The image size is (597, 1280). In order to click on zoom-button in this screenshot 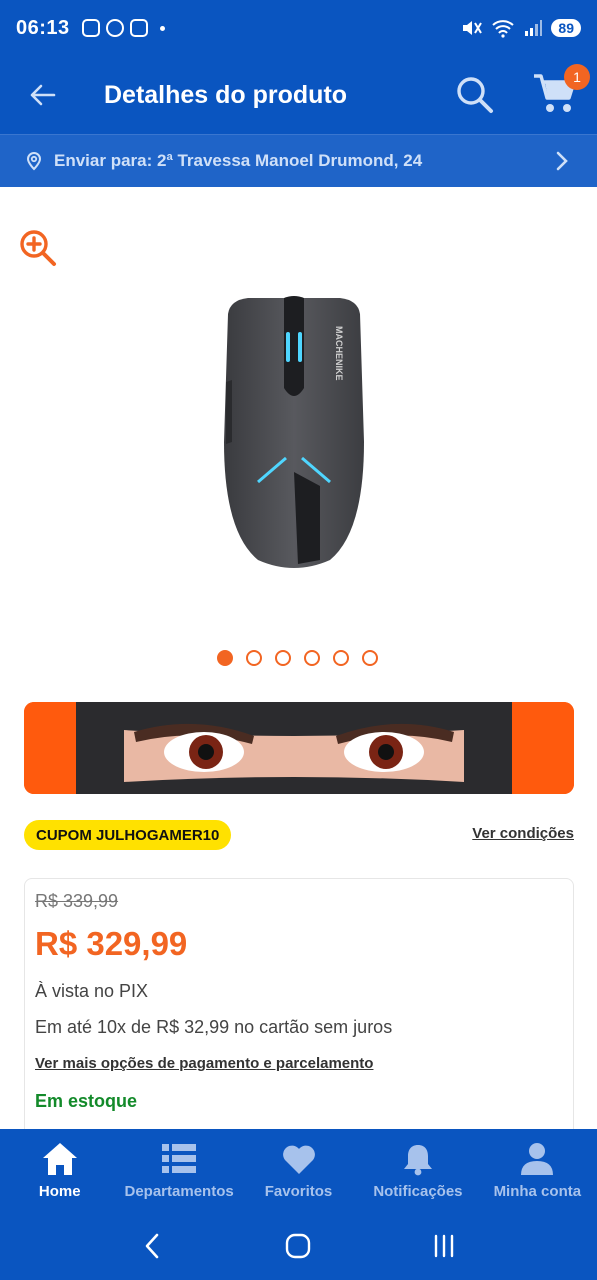, I will do `click(38, 248)`.